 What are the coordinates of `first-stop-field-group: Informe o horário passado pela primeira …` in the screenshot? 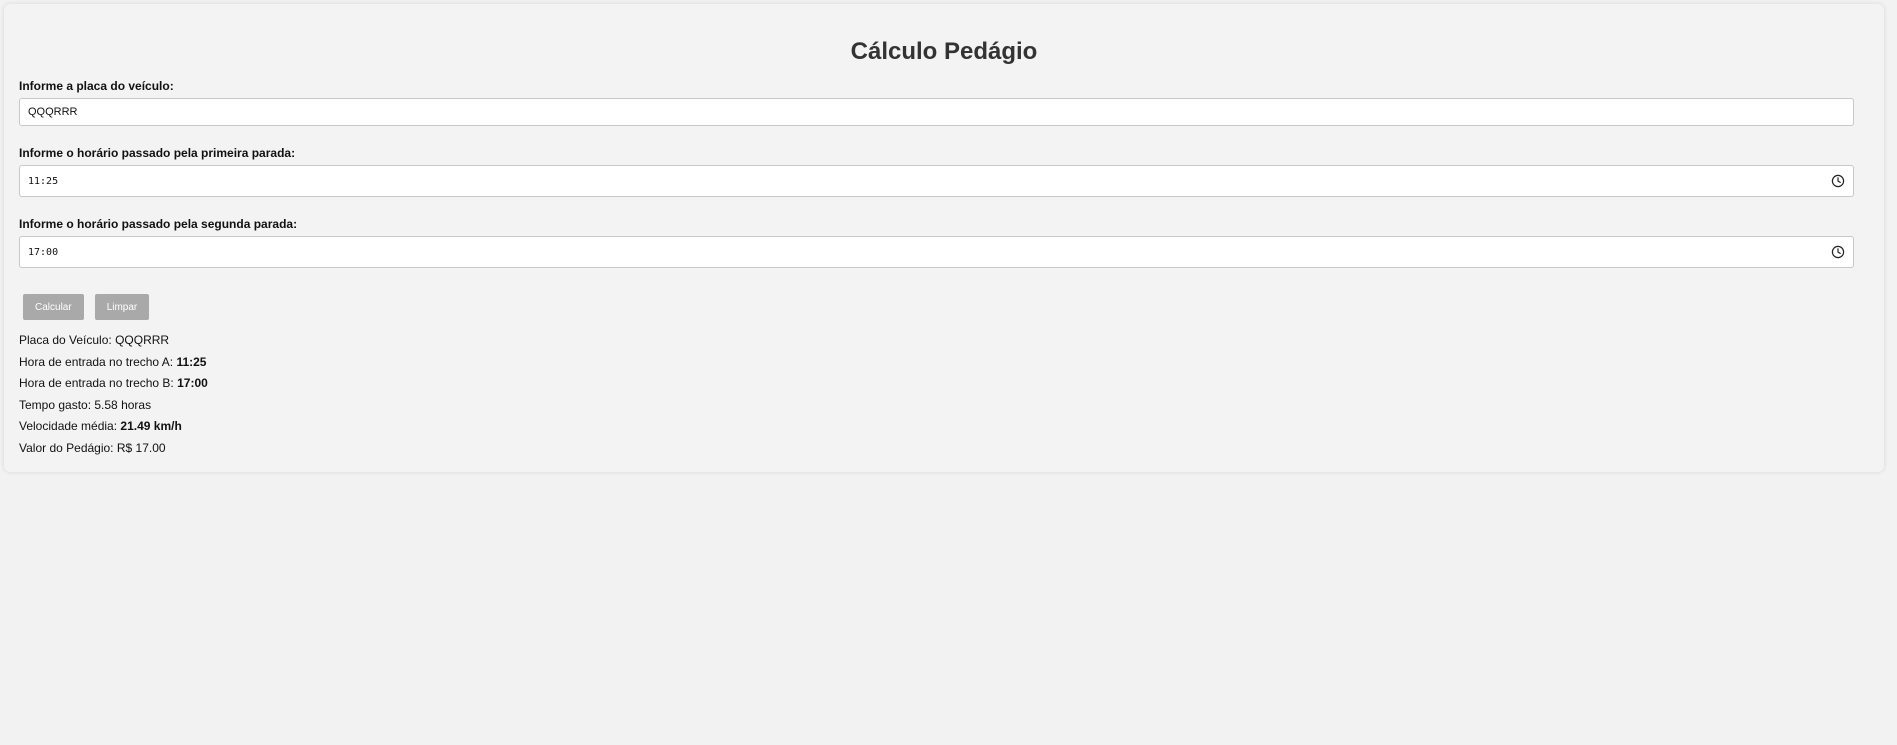 It's located at (944, 171).